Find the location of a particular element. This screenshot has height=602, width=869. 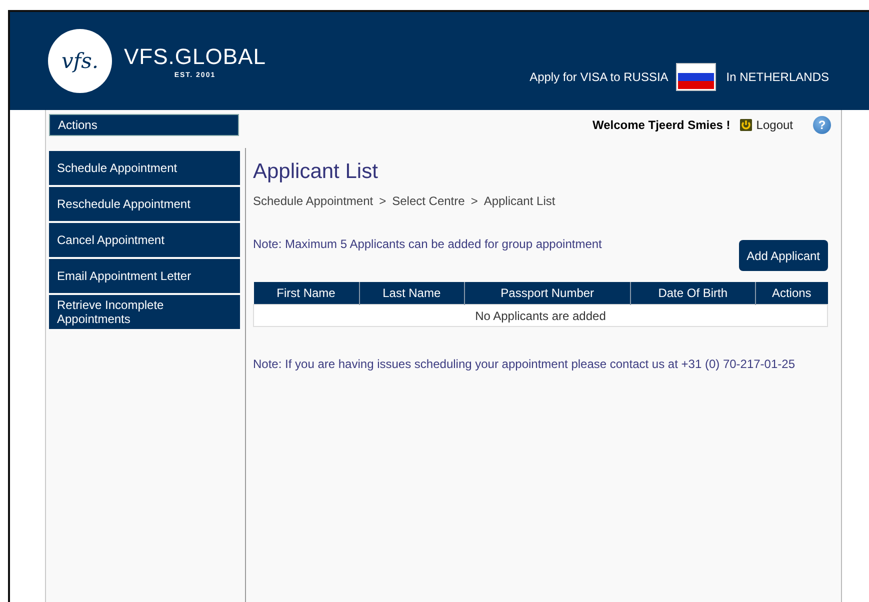

logo-name: VFS.GLOBAL is located at coordinates (195, 57).